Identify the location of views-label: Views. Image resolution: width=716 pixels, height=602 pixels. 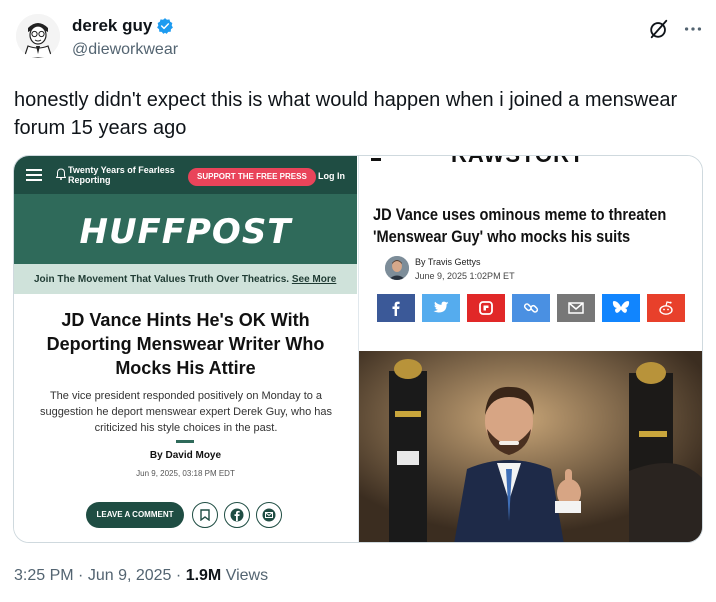
(247, 575).